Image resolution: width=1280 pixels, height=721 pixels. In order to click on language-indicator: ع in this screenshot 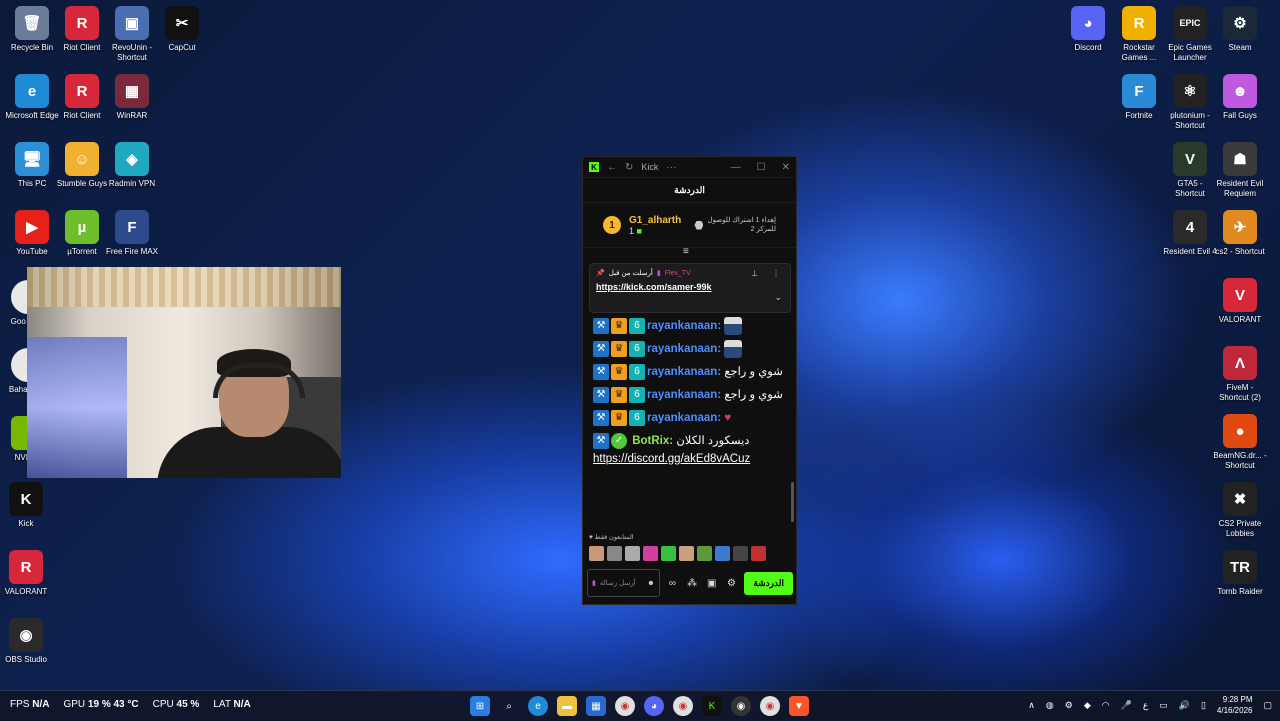, I will do `click(1145, 705)`.